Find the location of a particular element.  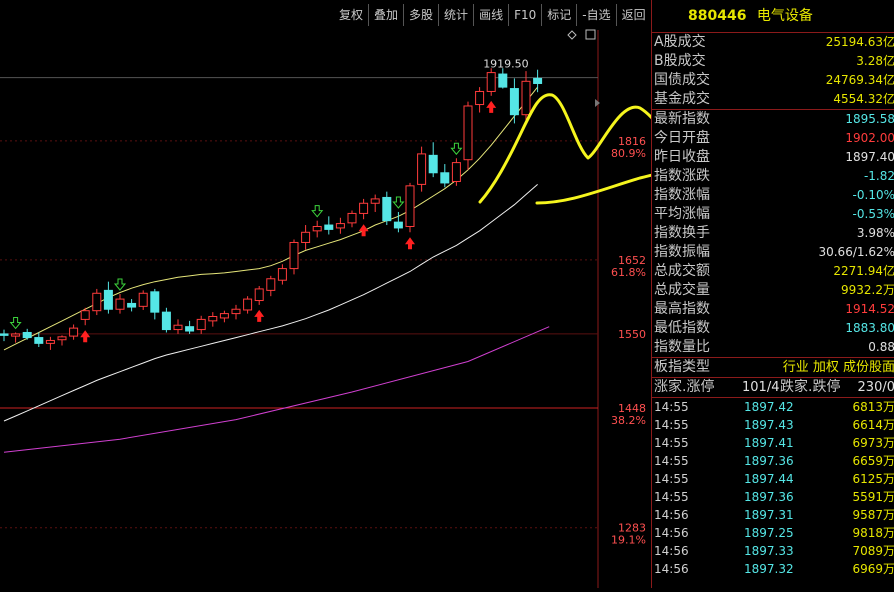

index-stat-value: -0.10% is located at coordinates (873, 195).